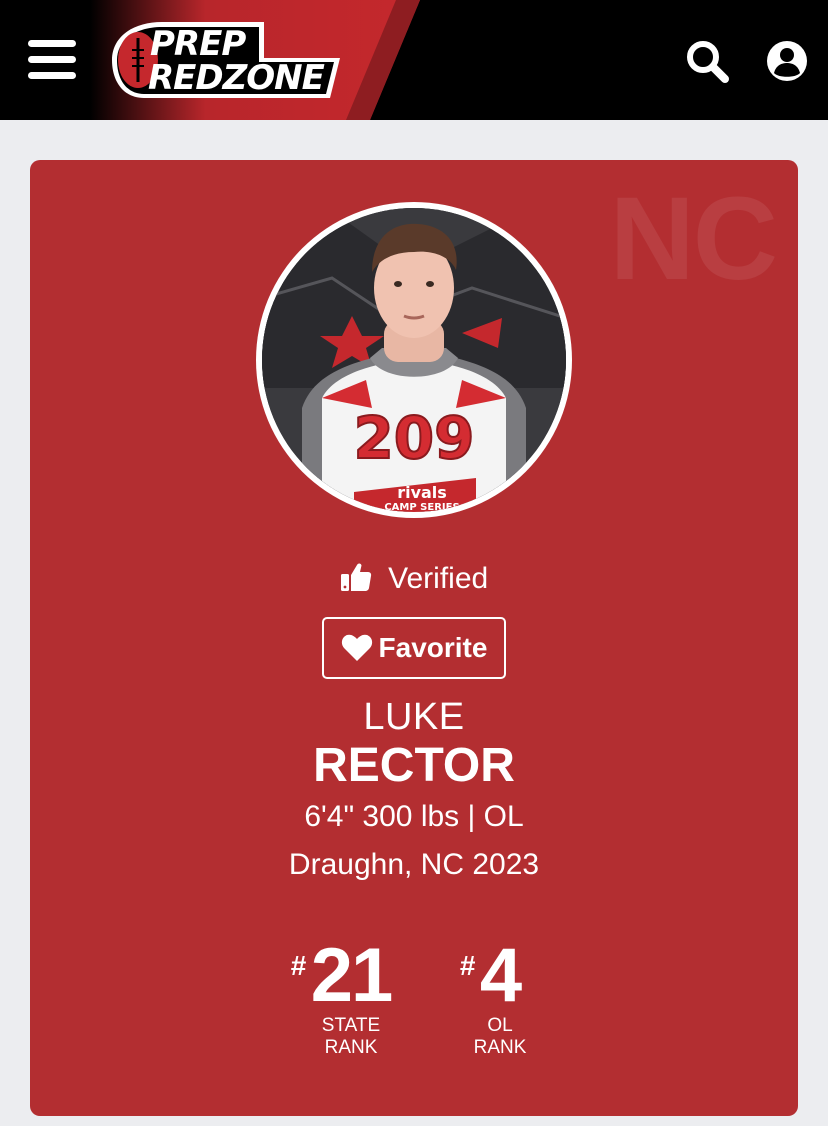  Describe the element at coordinates (500, 1047) in the screenshot. I see `position-rank-label-2: RANK` at that location.